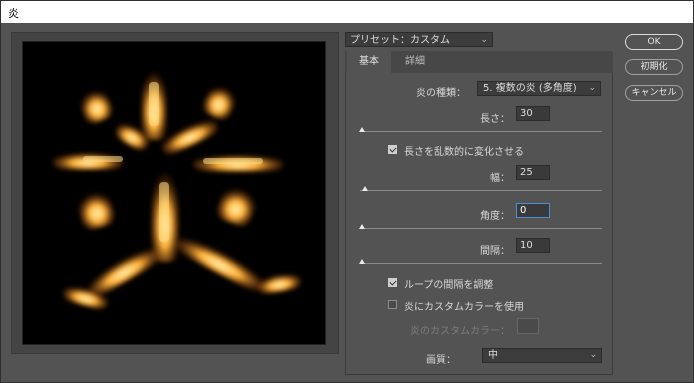  I want to click on tab-detail: 詳細, so click(415, 62).